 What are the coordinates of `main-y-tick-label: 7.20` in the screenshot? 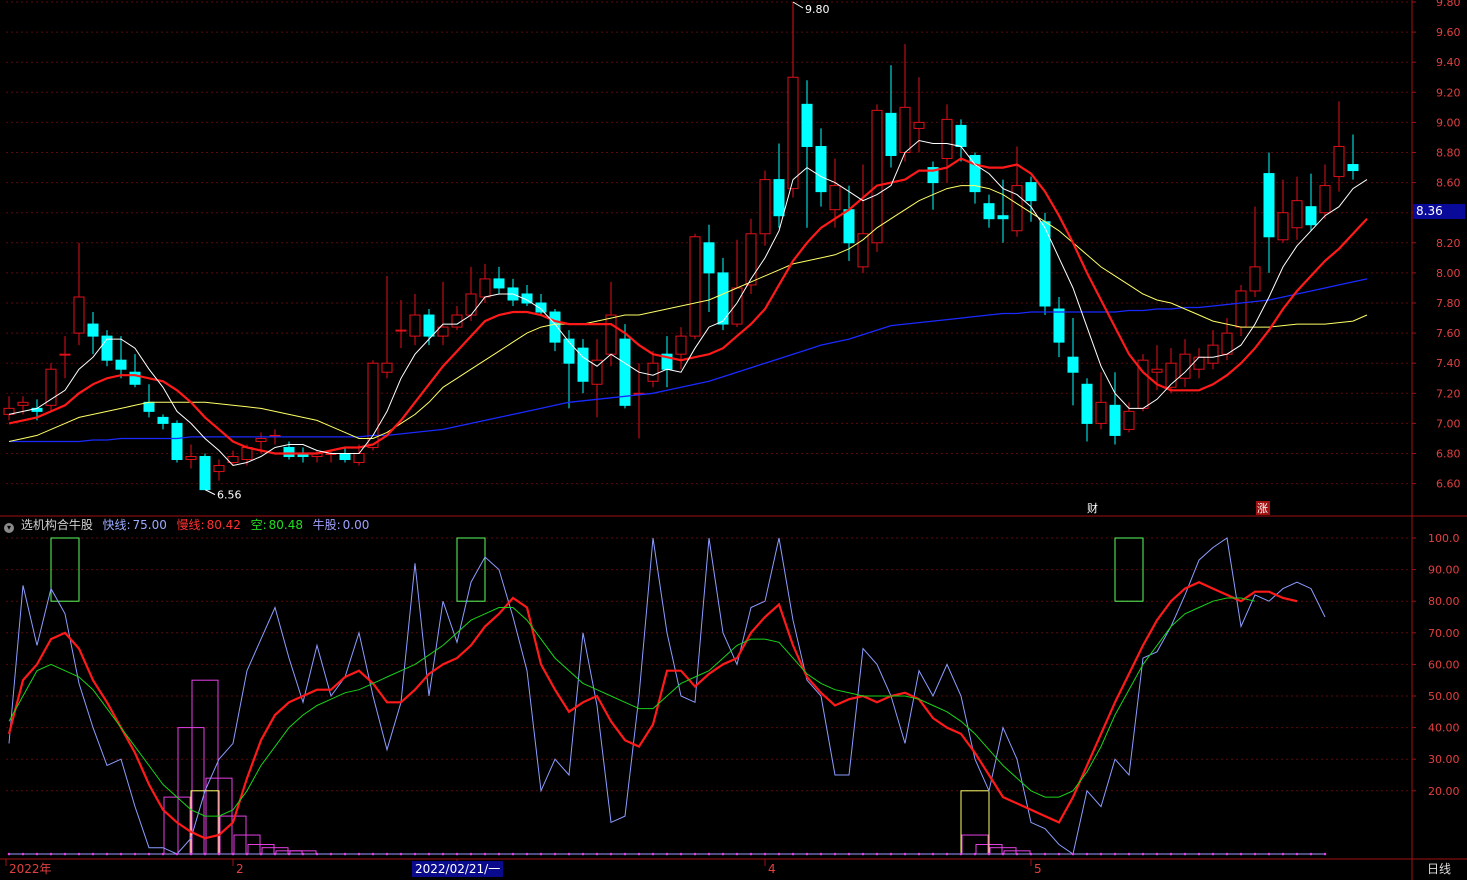 It's located at (1448, 393).